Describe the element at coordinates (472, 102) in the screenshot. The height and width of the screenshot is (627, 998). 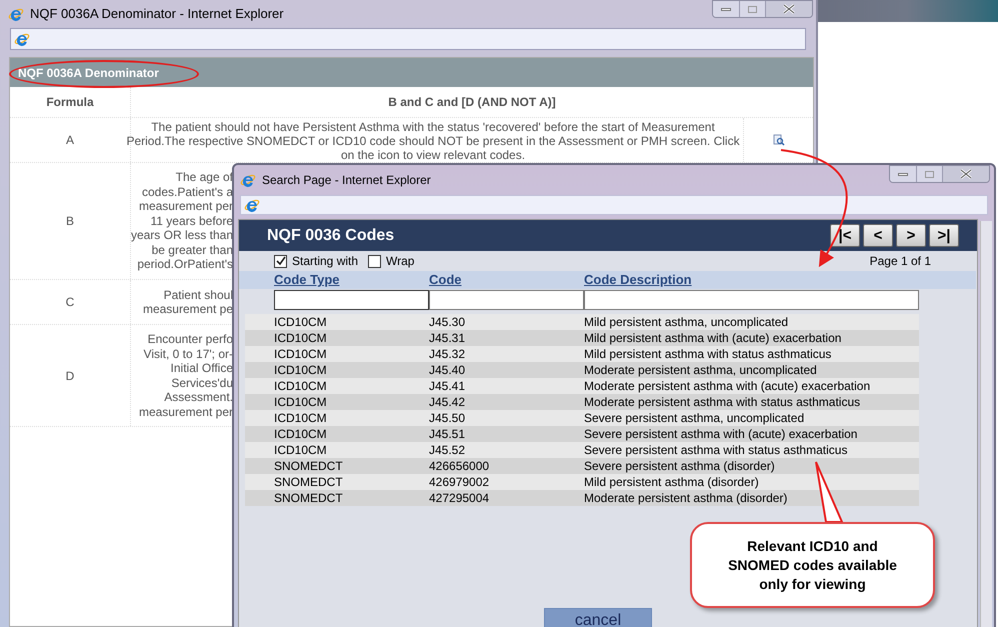
I see `column-header: B and C and [D (AND NOT A)]` at that location.